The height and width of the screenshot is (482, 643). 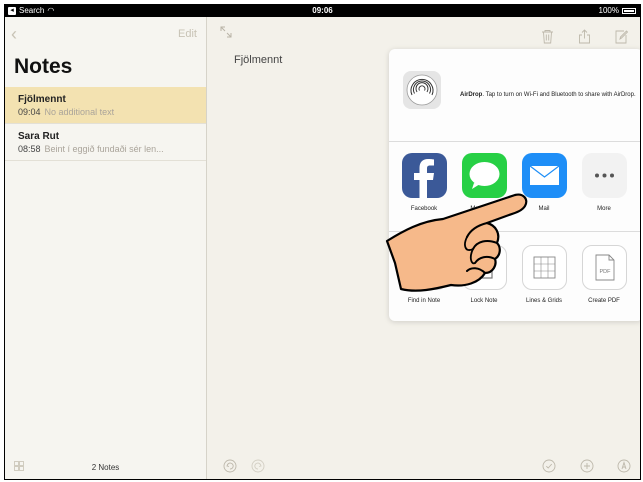 I want to click on pdf-badge: PDF, so click(x=605, y=272).